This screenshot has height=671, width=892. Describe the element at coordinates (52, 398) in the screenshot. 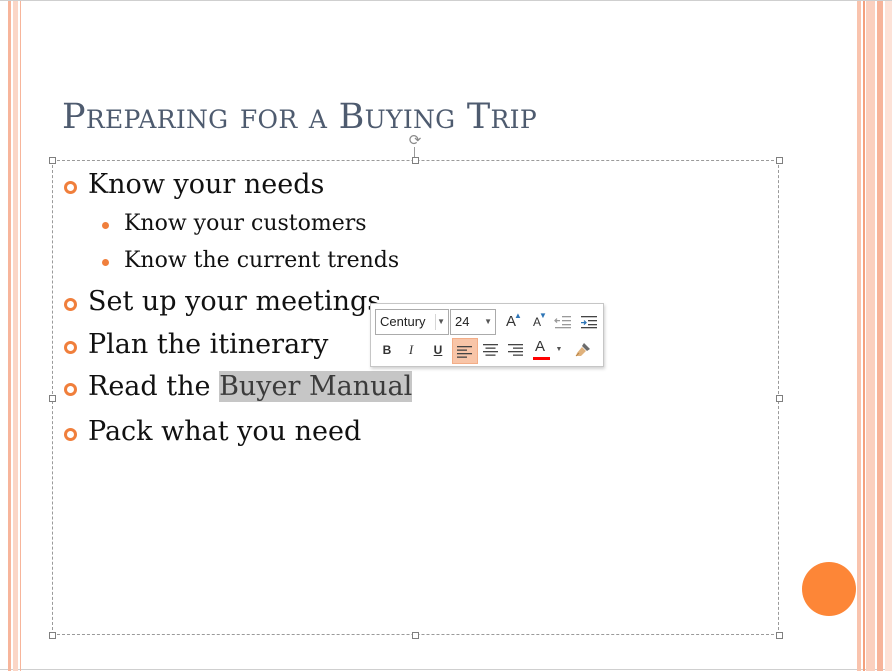

I see `resize-handle-left` at that location.